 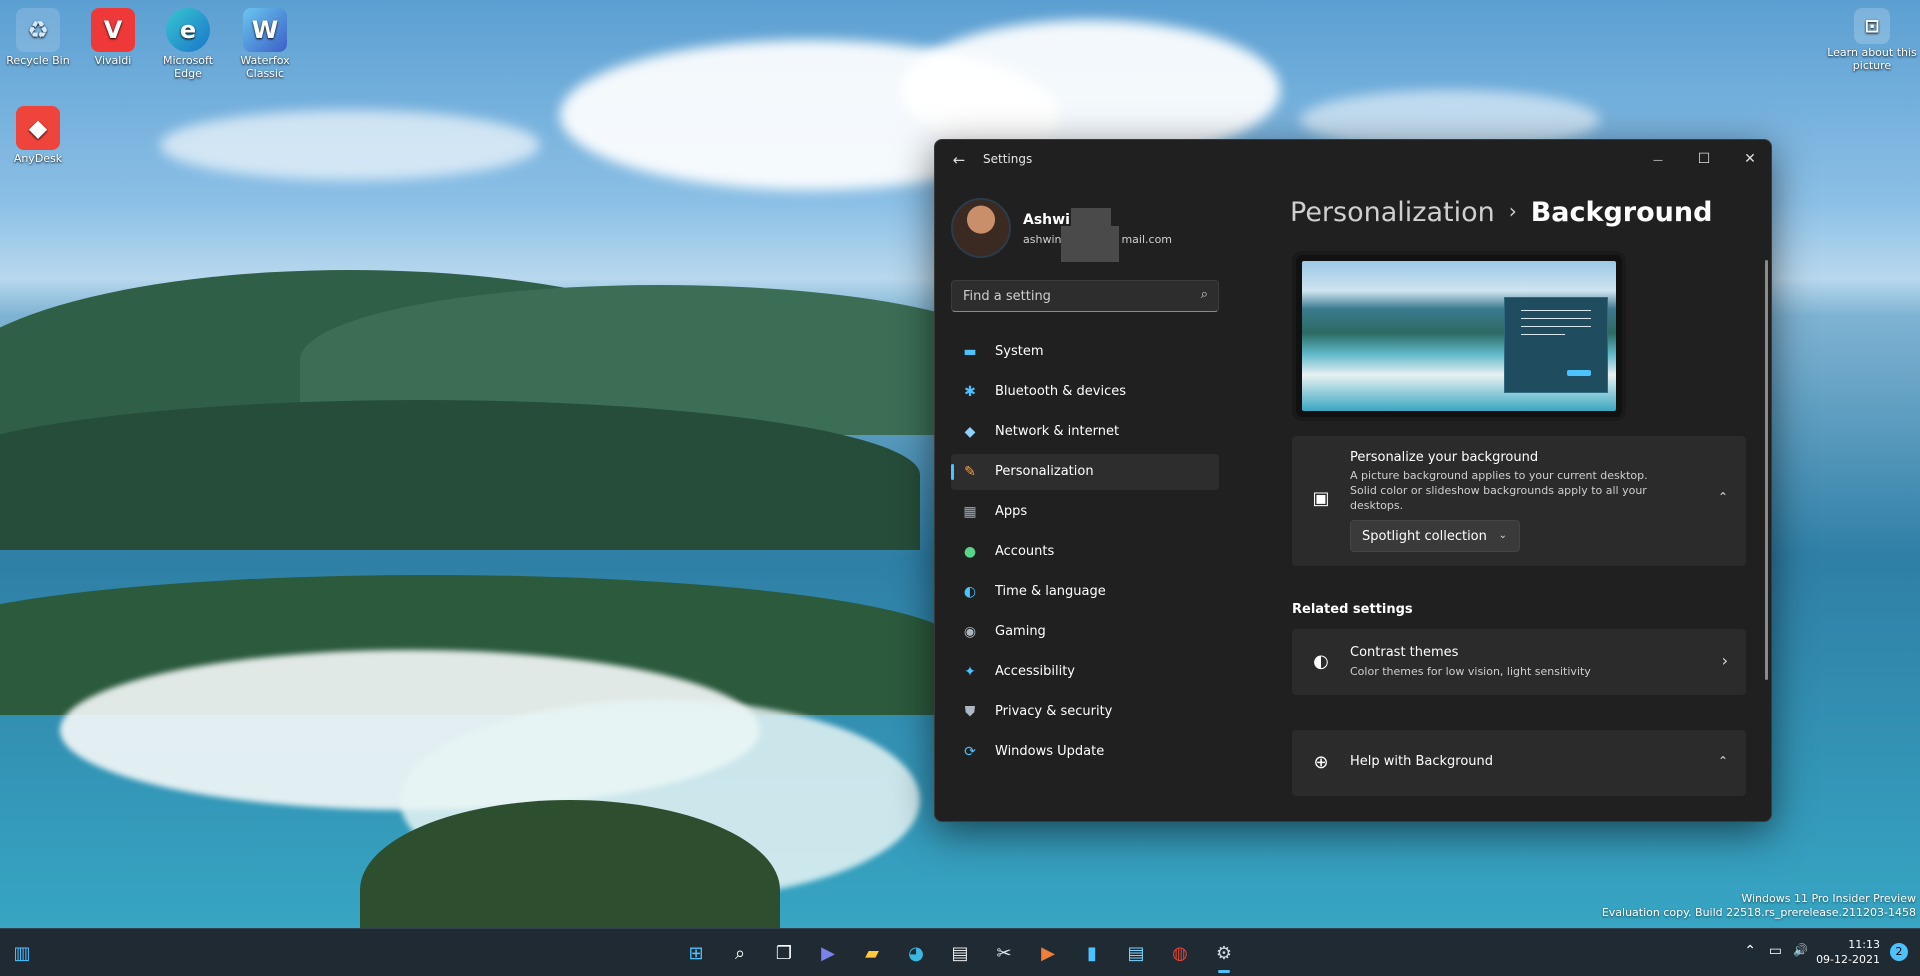 What do you see at coordinates (188, 30) in the screenshot?
I see `edge-icon: e` at bounding box center [188, 30].